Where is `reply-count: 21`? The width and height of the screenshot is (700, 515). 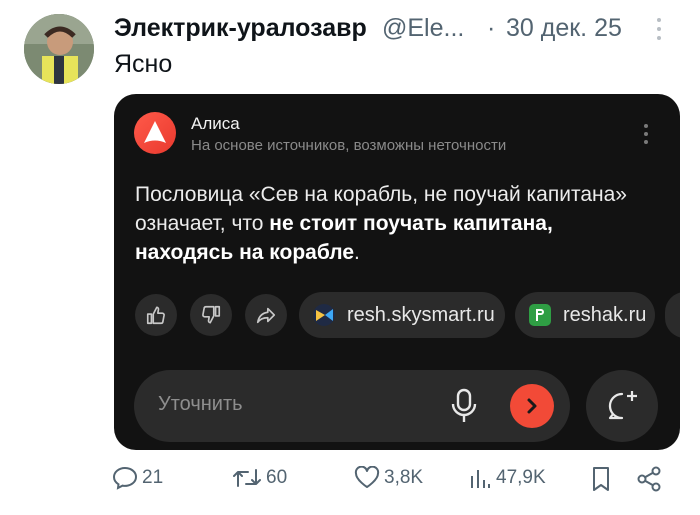 reply-count: 21 is located at coordinates (153, 477).